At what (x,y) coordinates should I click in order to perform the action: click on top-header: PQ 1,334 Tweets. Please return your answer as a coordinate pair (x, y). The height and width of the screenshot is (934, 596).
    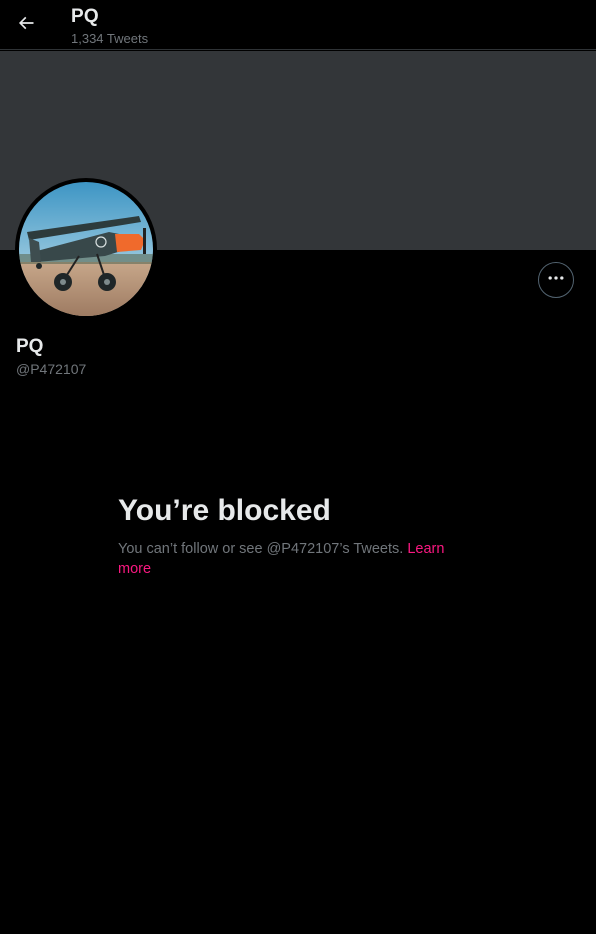
    Looking at the image, I should click on (298, 25).